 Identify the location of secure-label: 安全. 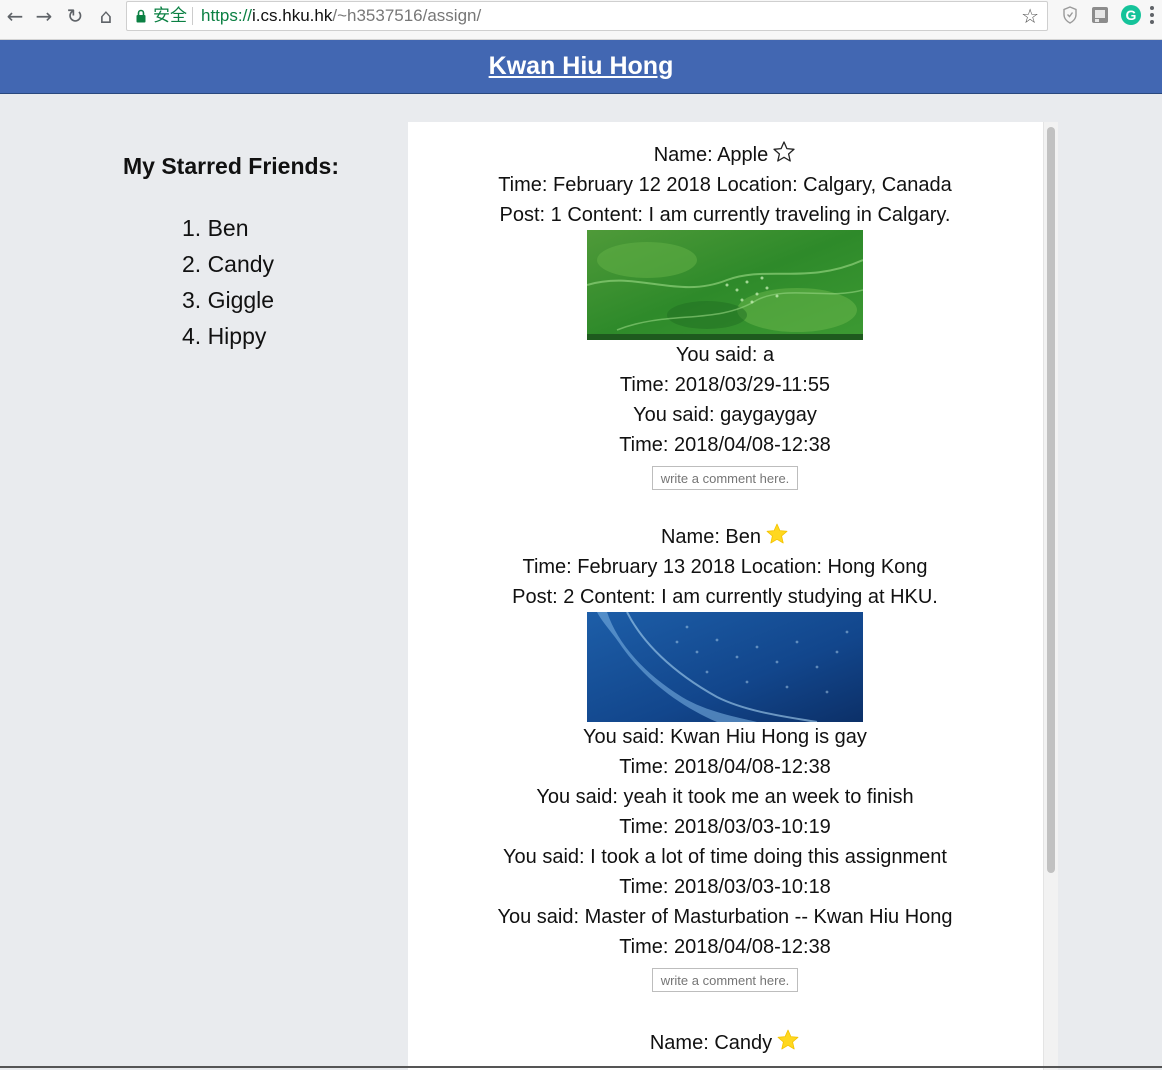
(170, 16).